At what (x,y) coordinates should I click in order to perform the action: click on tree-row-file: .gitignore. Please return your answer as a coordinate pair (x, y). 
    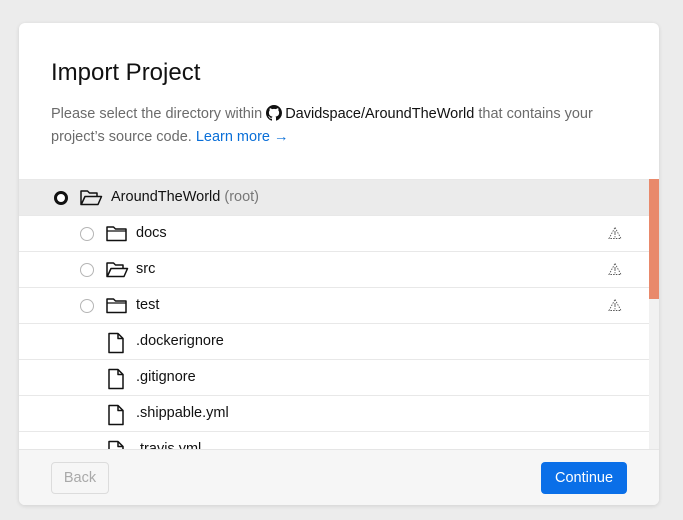
    Looking at the image, I should click on (334, 378).